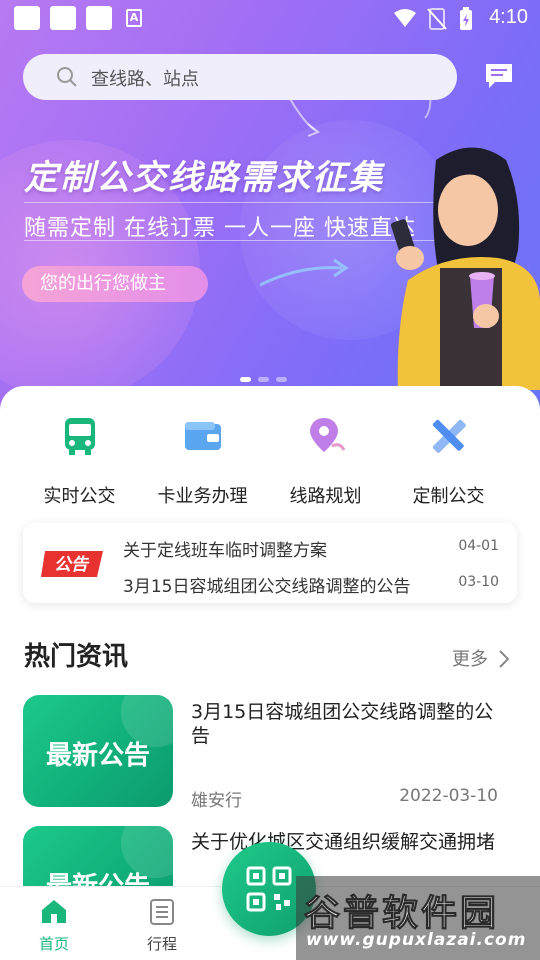 The image size is (540, 960). I want to click on trip-list-icon, so click(162, 912).